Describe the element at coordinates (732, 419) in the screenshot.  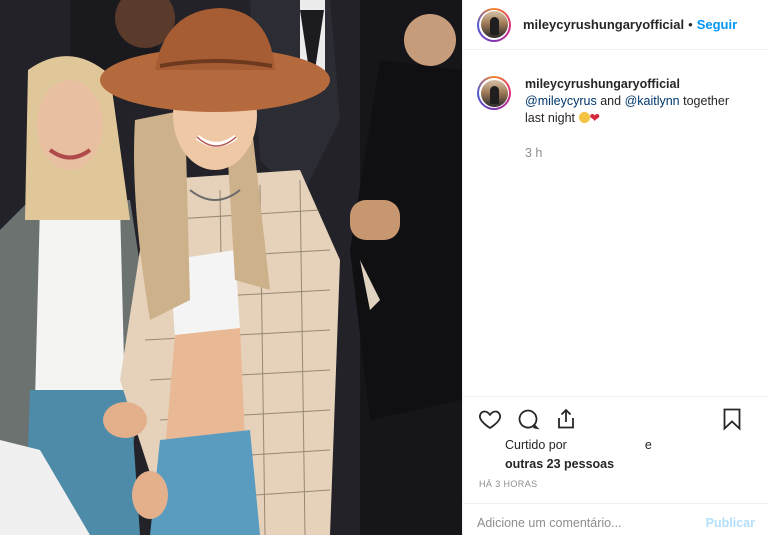
I see `bookmark-icon` at that location.